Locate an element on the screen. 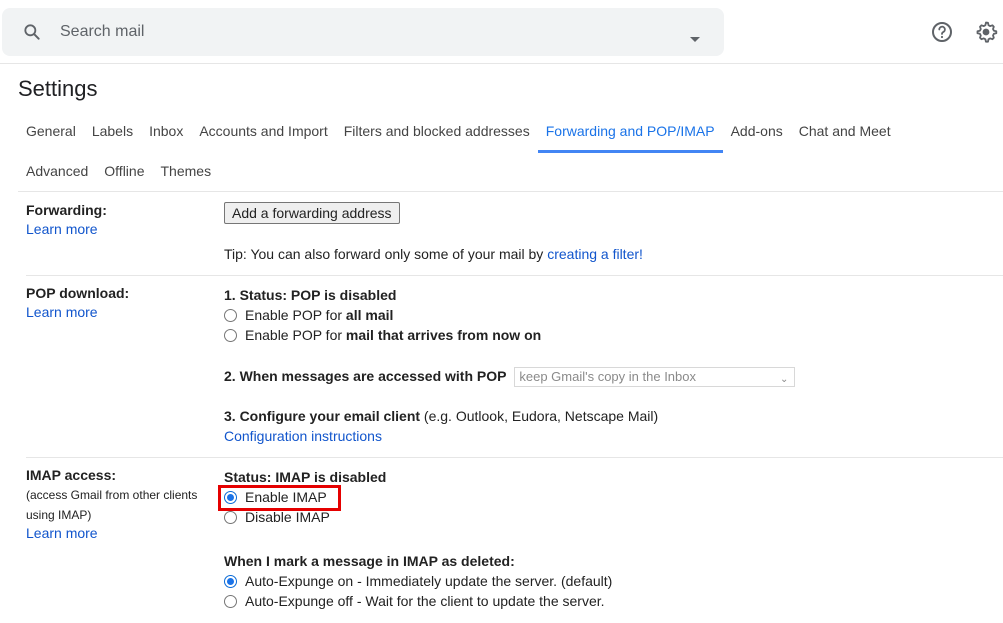  tab-themes: Themes is located at coordinates (186, 171).